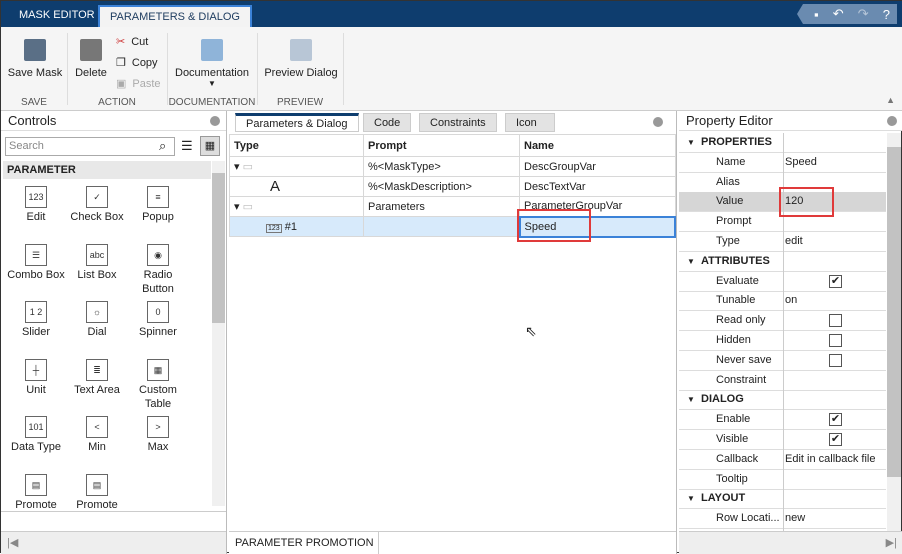 This screenshot has width=902, height=554. What do you see at coordinates (32, 120) in the screenshot?
I see `controls-title: Controls` at bounding box center [32, 120].